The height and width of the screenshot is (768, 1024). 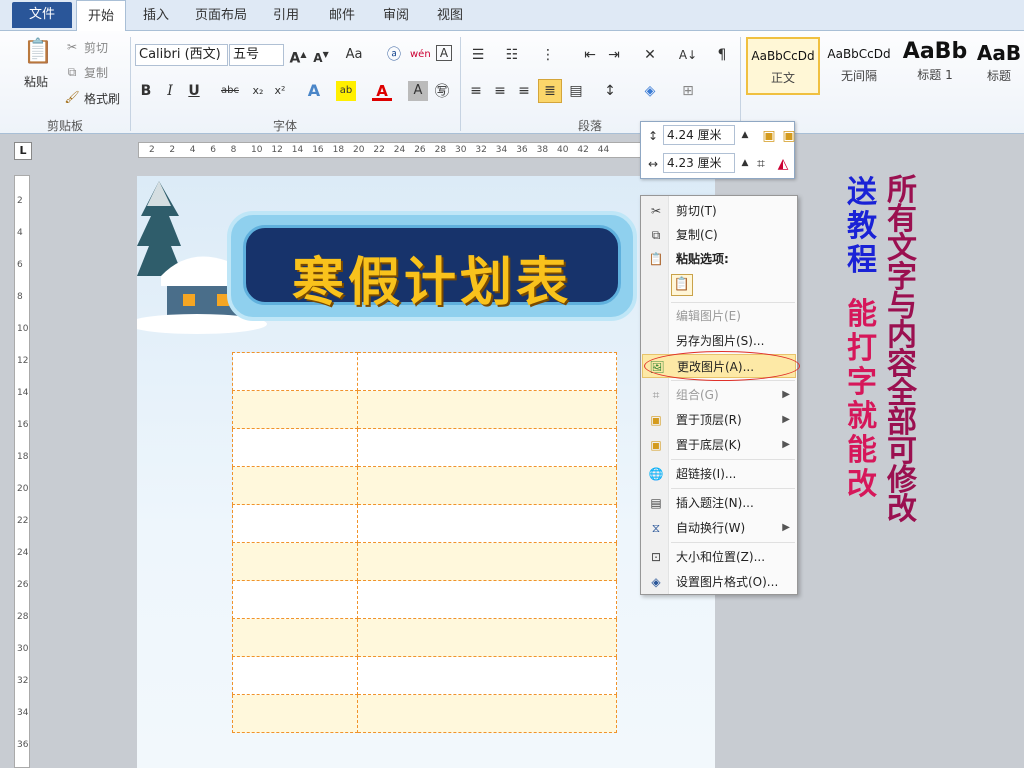 What do you see at coordinates (783, 66) in the screenshot?
I see `style-normal: AaBbCcDd 正文` at bounding box center [783, 66].